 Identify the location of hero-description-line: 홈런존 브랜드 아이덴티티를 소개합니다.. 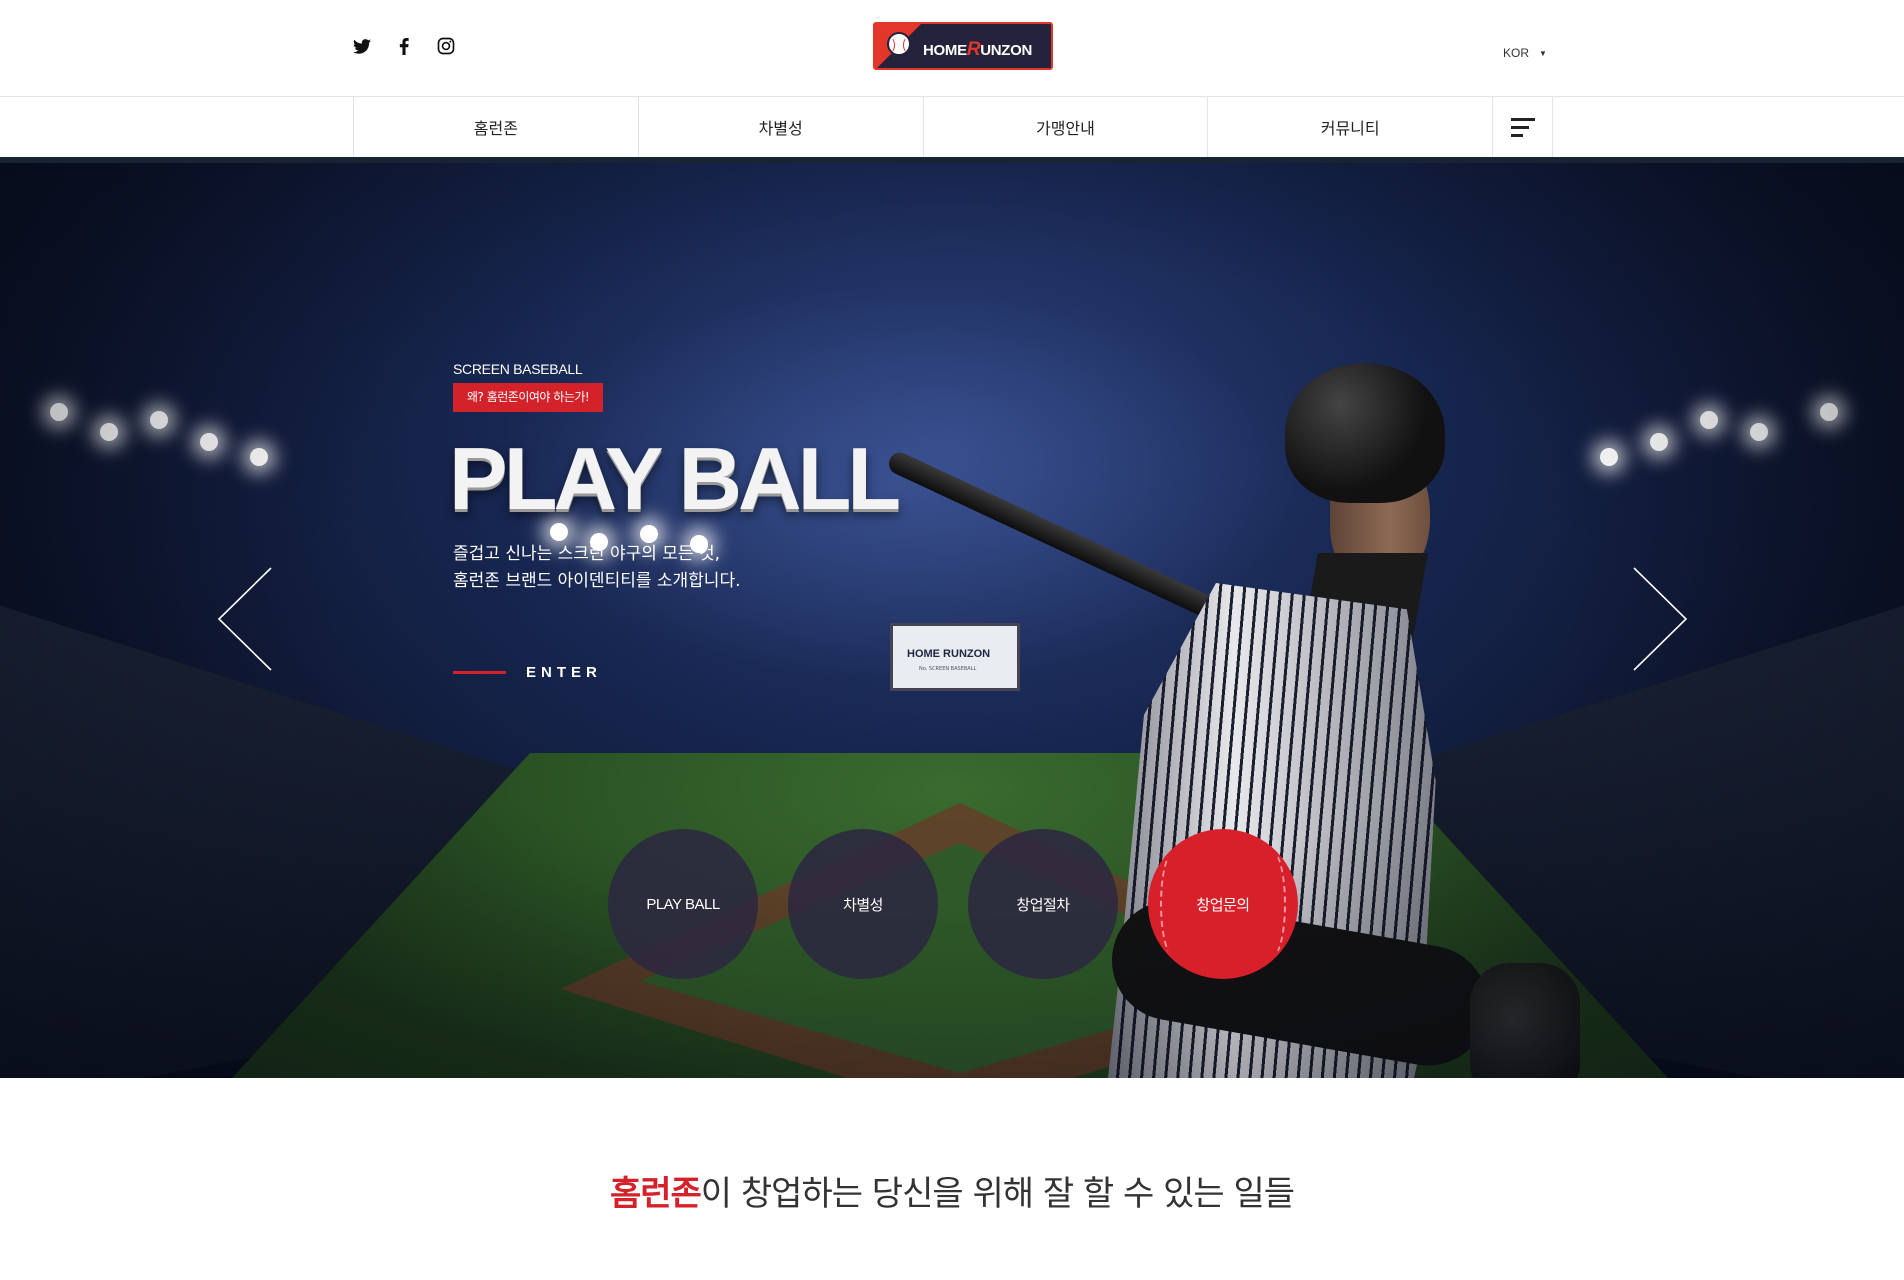
(597, 581).